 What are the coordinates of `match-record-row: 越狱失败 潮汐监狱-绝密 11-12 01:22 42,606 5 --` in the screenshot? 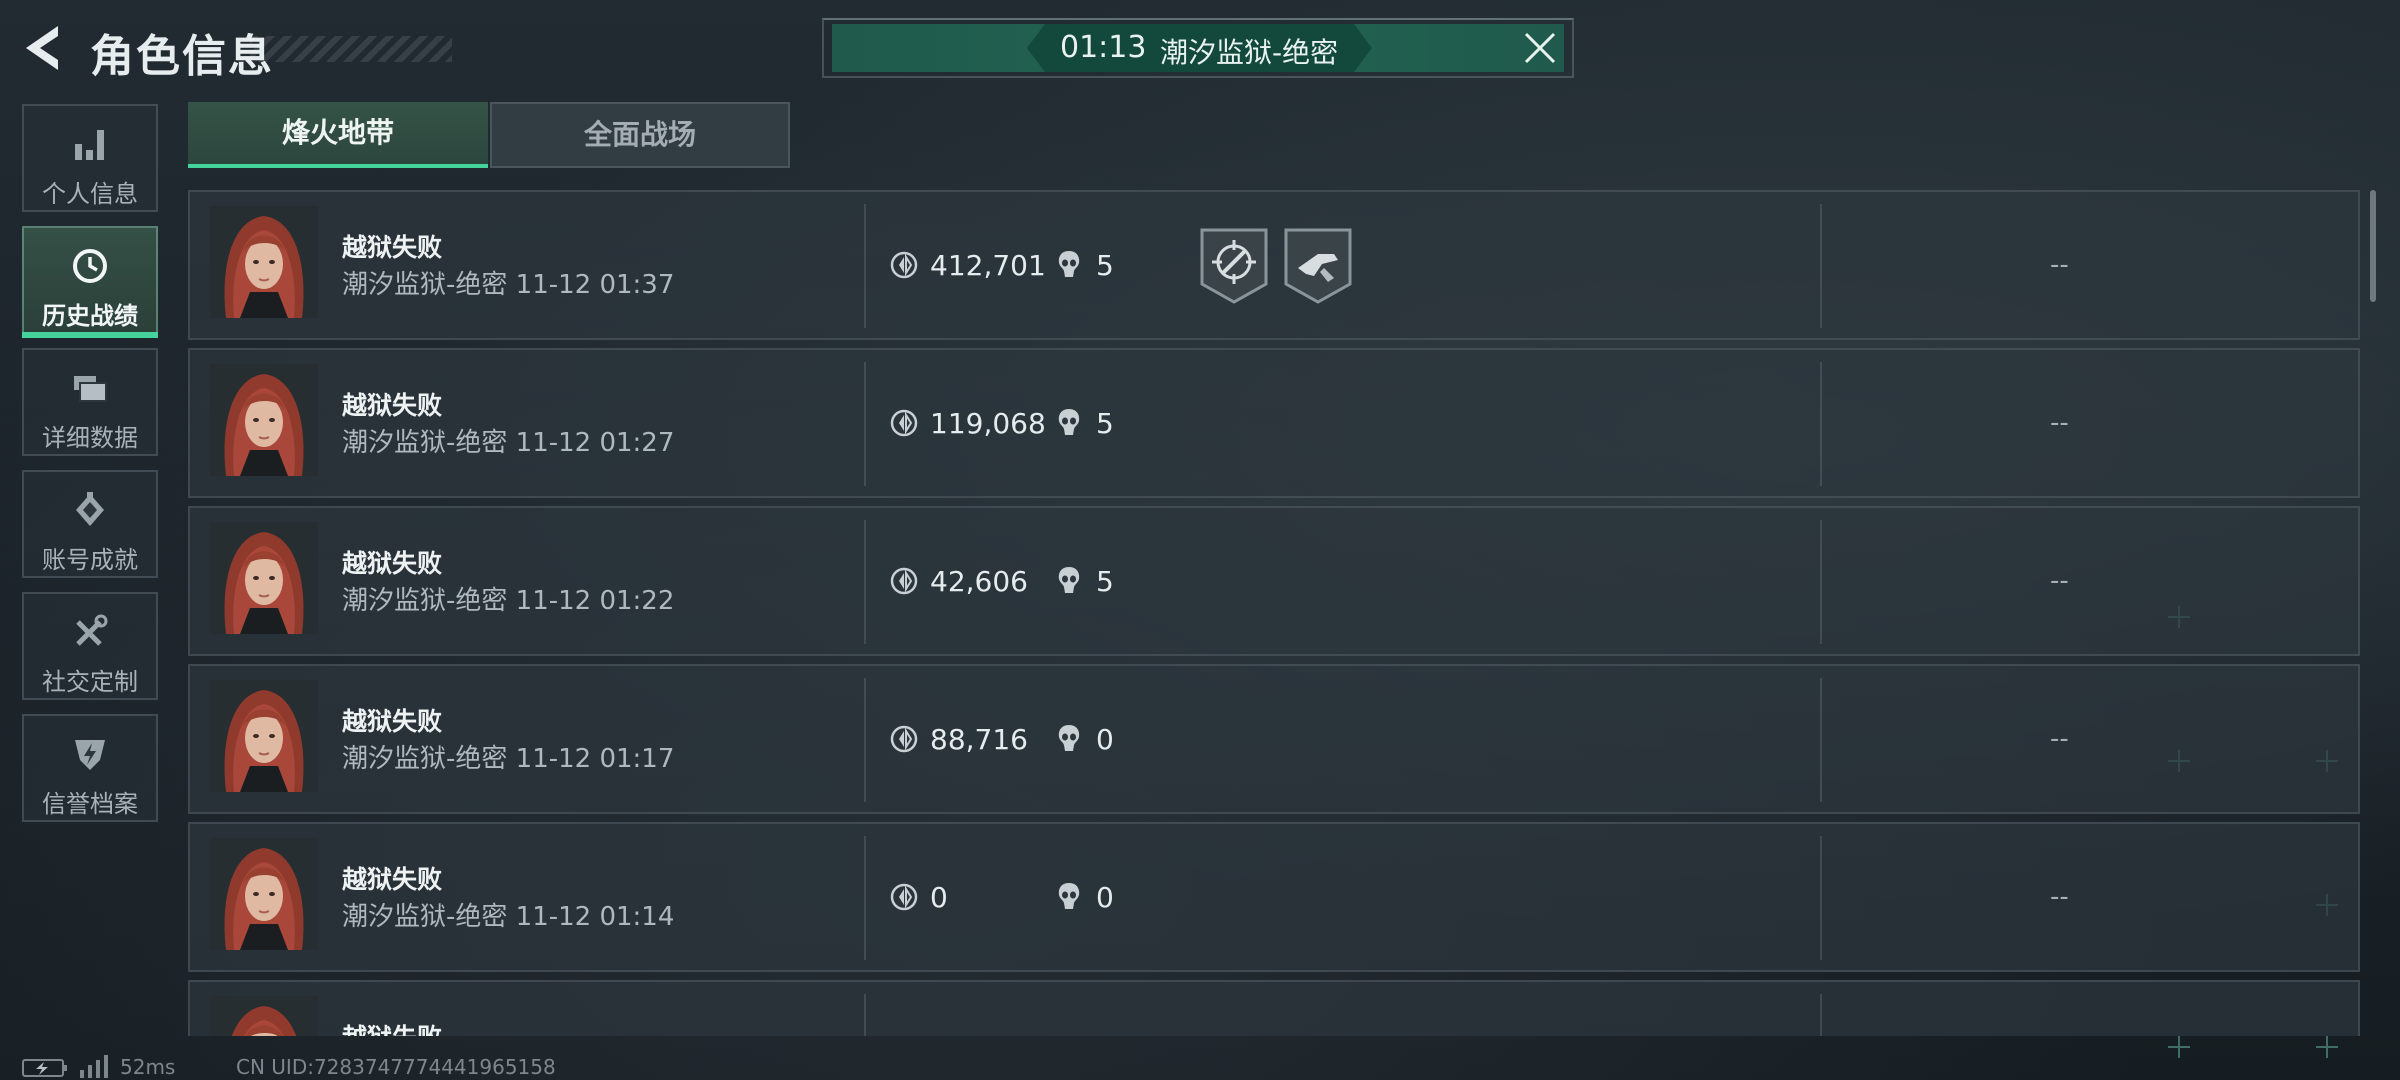 It's located at (1274, 581).